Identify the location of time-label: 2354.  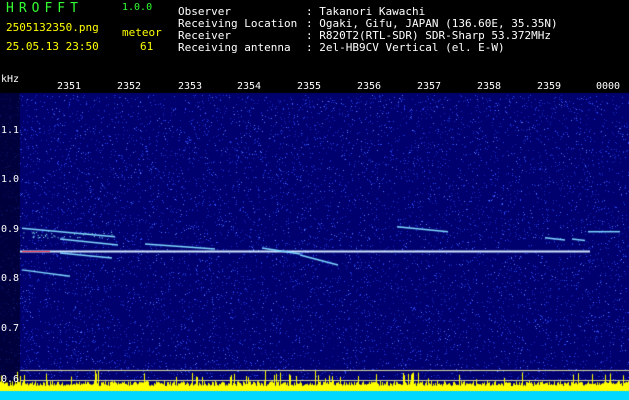
(249, 86).